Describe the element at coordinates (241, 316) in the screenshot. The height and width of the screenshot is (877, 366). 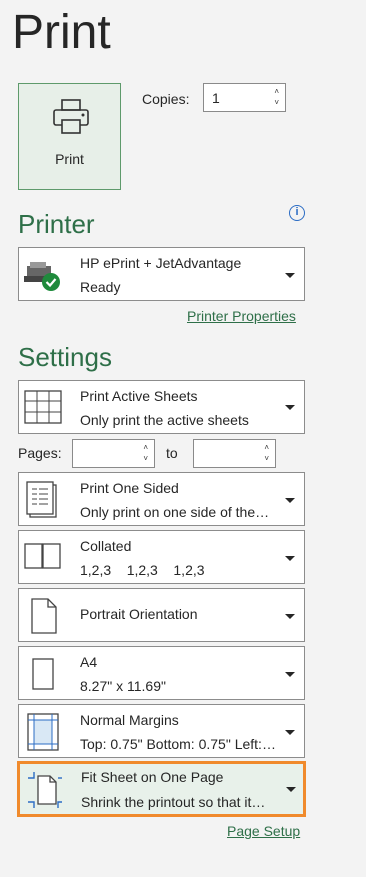
I see `printer-properties-link: Printer Properties` at that location.